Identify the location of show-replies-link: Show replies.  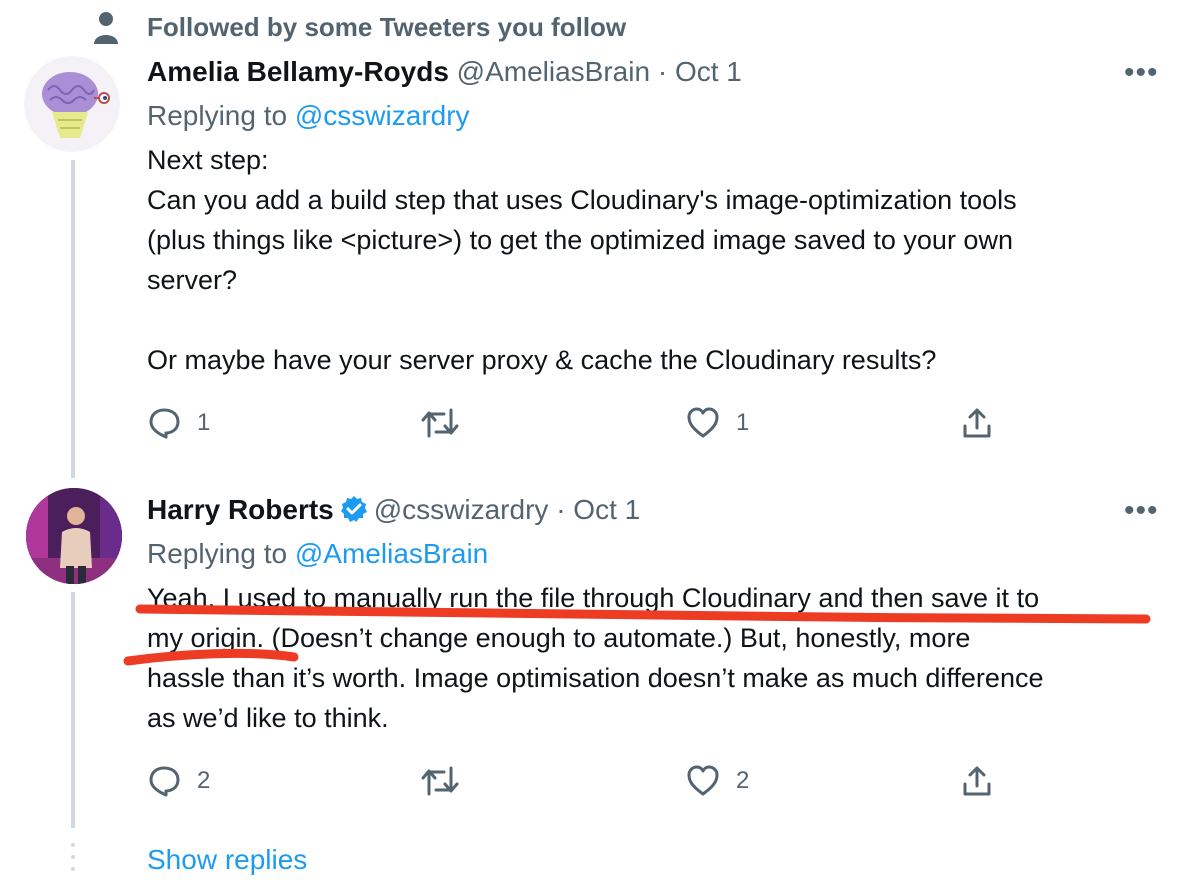
(227, 860).